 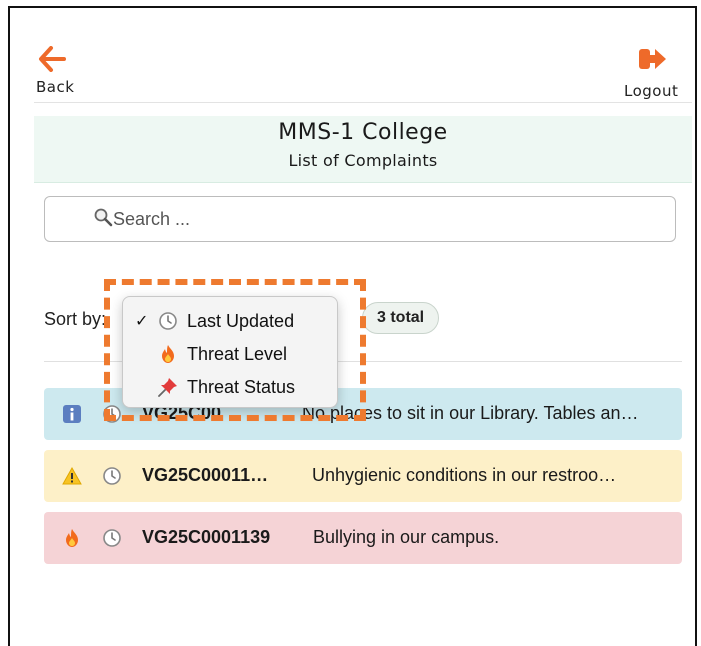 I want to click on arrow-left-icon, so click(x=52, y=59).